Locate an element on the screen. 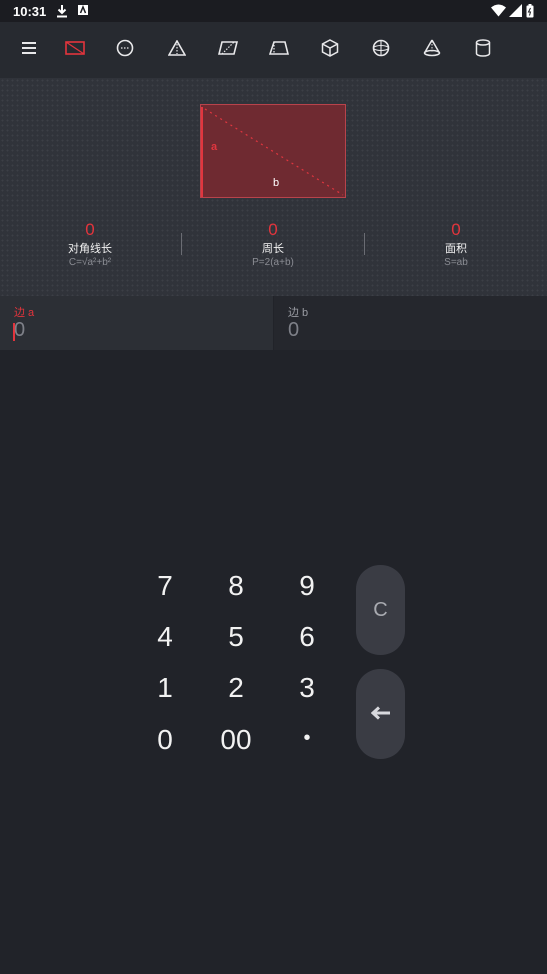 The width and height of the screenshot is (547, 974). cylinder-icon is located at coordinates (483, 50).